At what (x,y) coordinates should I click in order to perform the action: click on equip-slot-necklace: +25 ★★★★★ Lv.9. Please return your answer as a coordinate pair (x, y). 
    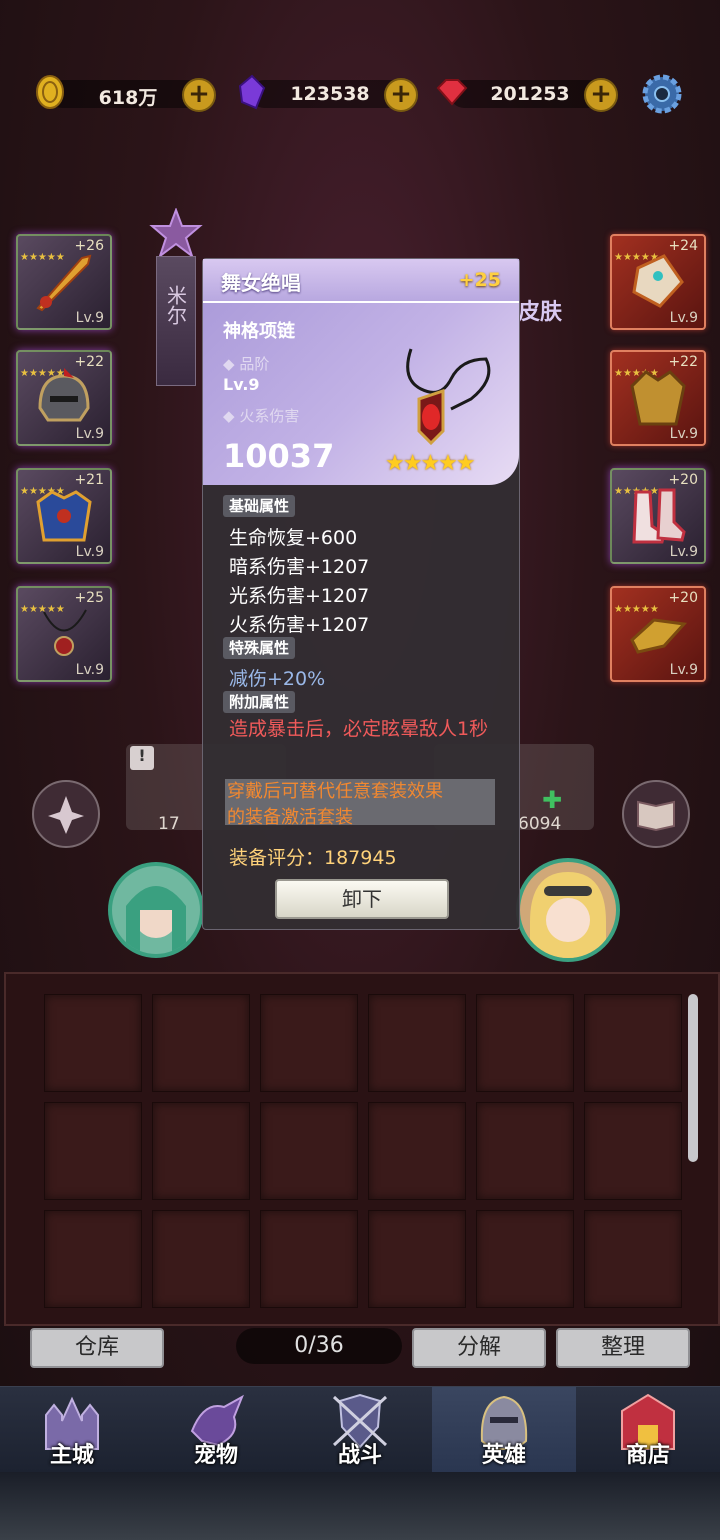
    Looking at the image, I should click on (64, 634).